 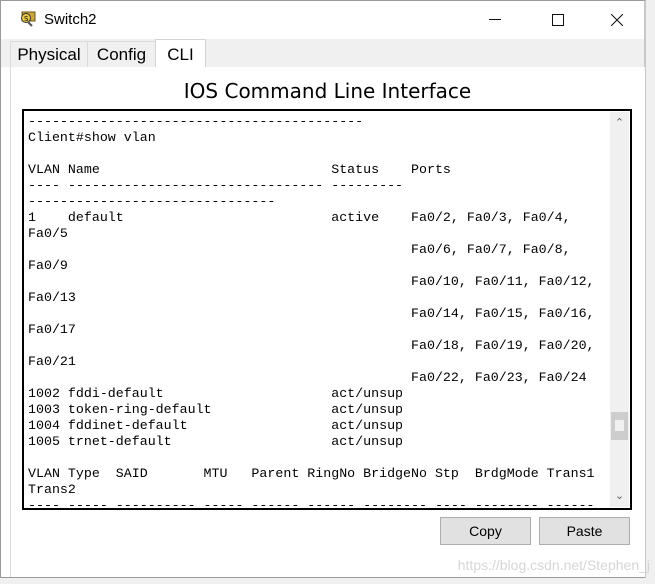 I want to click on terminal-line: Fa0/10, Fa0/11, Fa0/12,, so click(x=503, y=281).